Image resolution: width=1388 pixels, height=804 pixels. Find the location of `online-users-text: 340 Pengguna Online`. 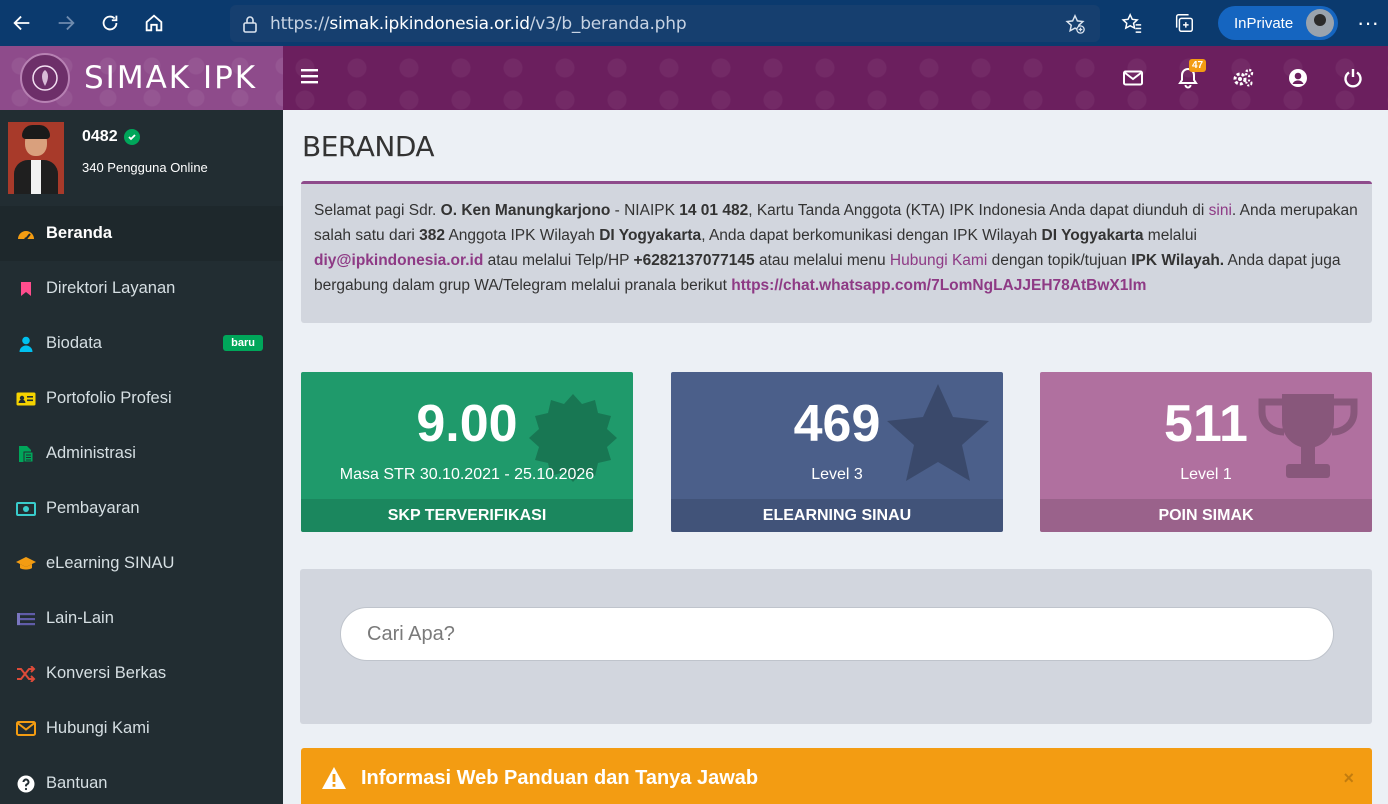

online-users-text: 340 Pengguna Online is located at coordinates (145, 167).